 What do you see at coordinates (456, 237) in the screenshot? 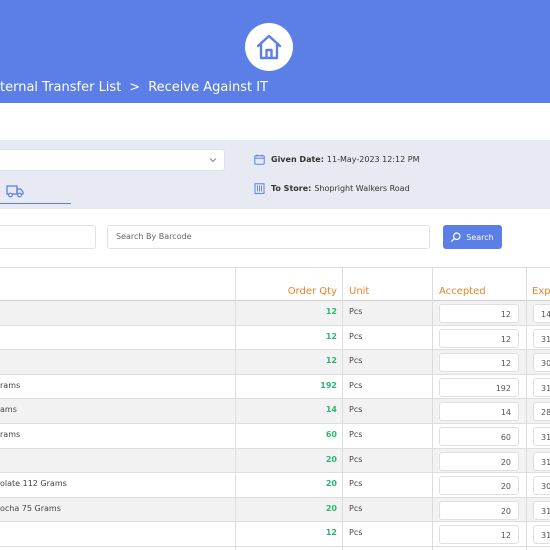
I see `search-icon` at bounding box center [456, 237].